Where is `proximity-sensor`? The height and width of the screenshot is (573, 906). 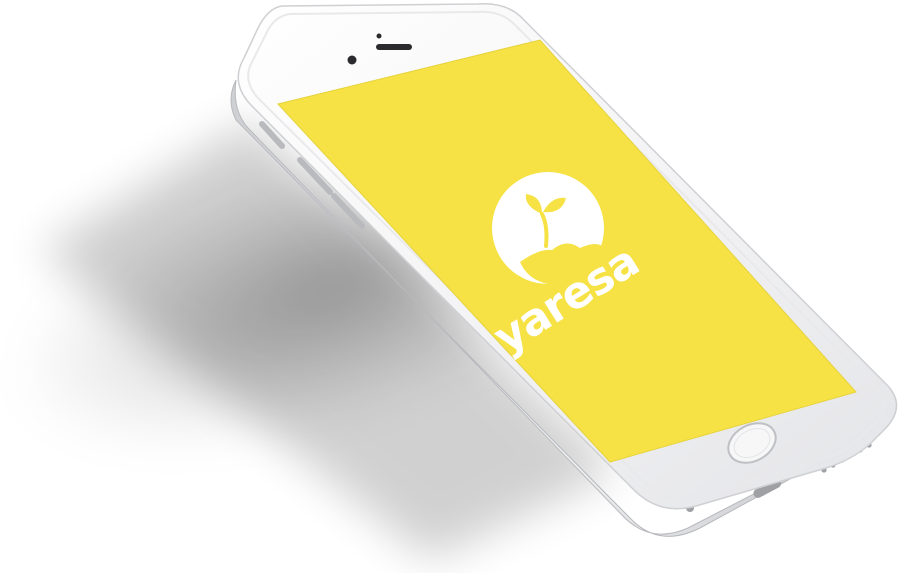
proximity-sensor is located at coordinates (379, 36).